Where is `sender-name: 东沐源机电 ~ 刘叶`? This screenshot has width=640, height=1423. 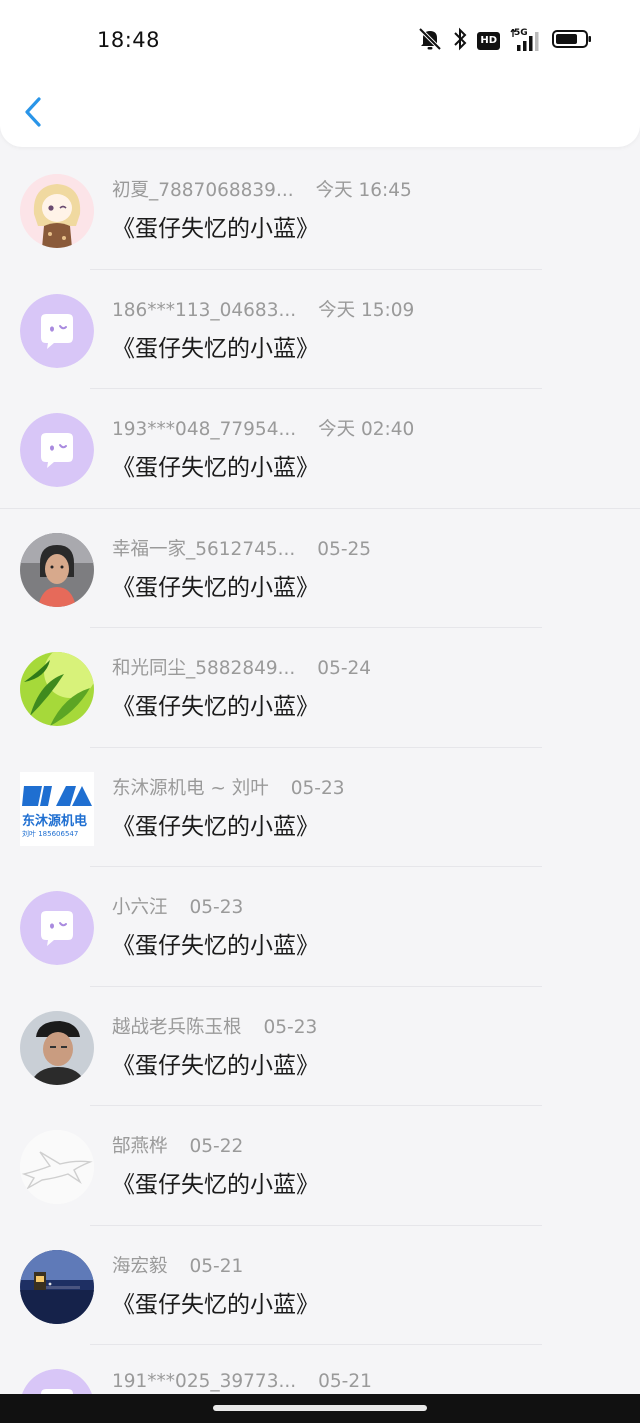
sender-name: 东沐源机电 ~ 刘叶 is located at coordinates (190, 788).